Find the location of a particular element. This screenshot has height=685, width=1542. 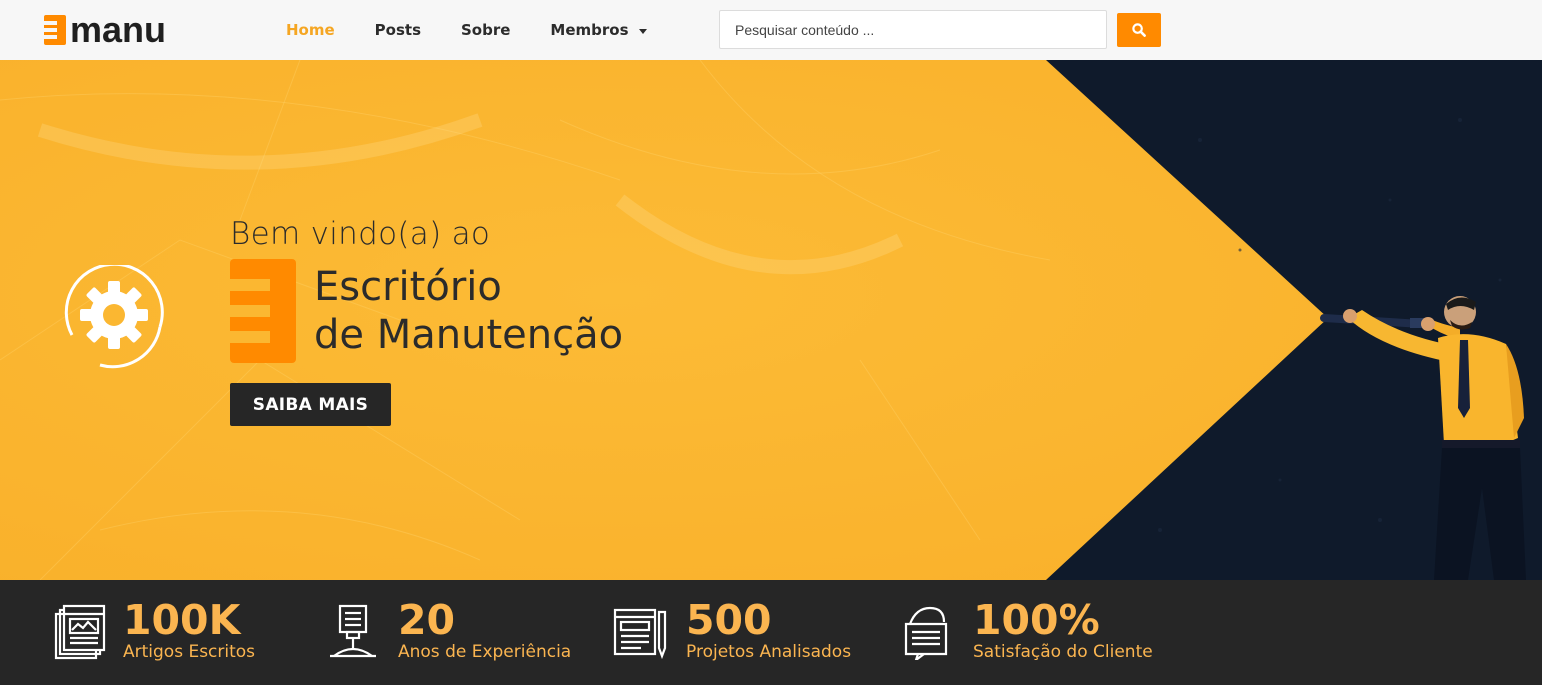

experience-icon is located at coordinates (353, 631).